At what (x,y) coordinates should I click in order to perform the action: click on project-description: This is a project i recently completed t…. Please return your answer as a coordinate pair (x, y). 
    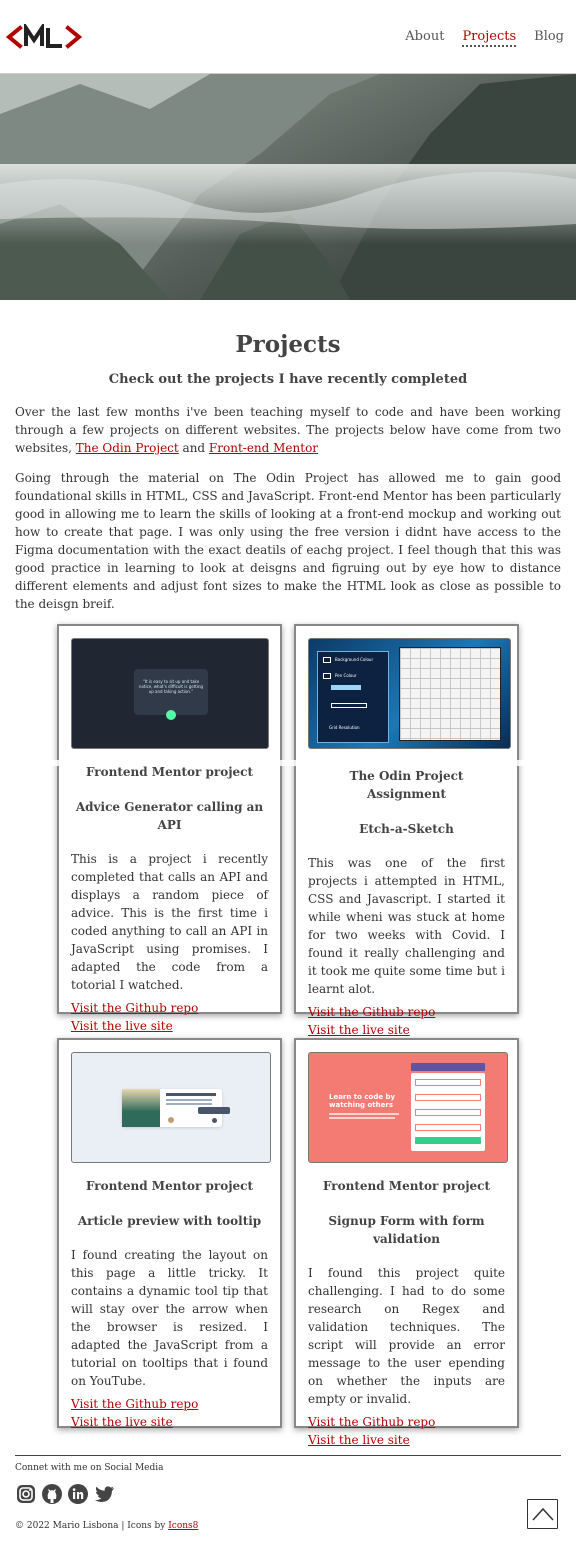
    Looking at the image, I should click on (169, 922).